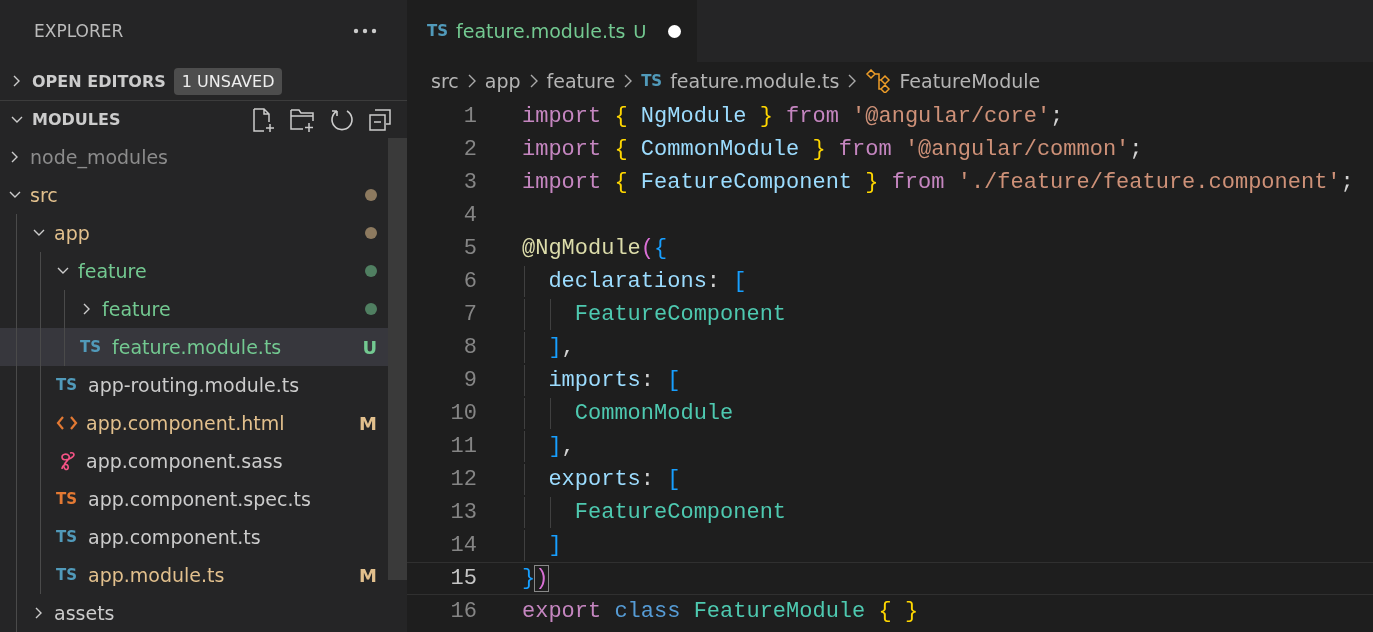  I want to click on code-line: @NgModule({, so click(595, 248).